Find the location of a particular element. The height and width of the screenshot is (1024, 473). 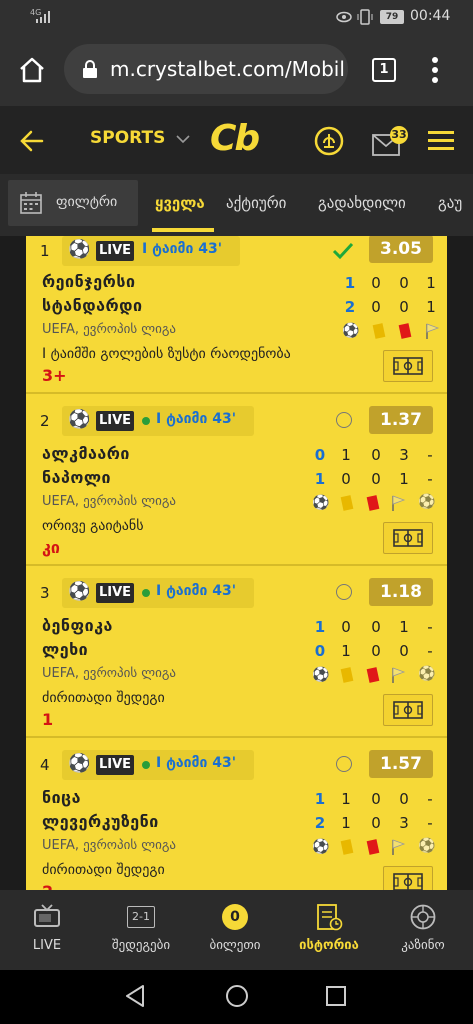

nav-history: ისტორია is located at coordinates (329, 930).